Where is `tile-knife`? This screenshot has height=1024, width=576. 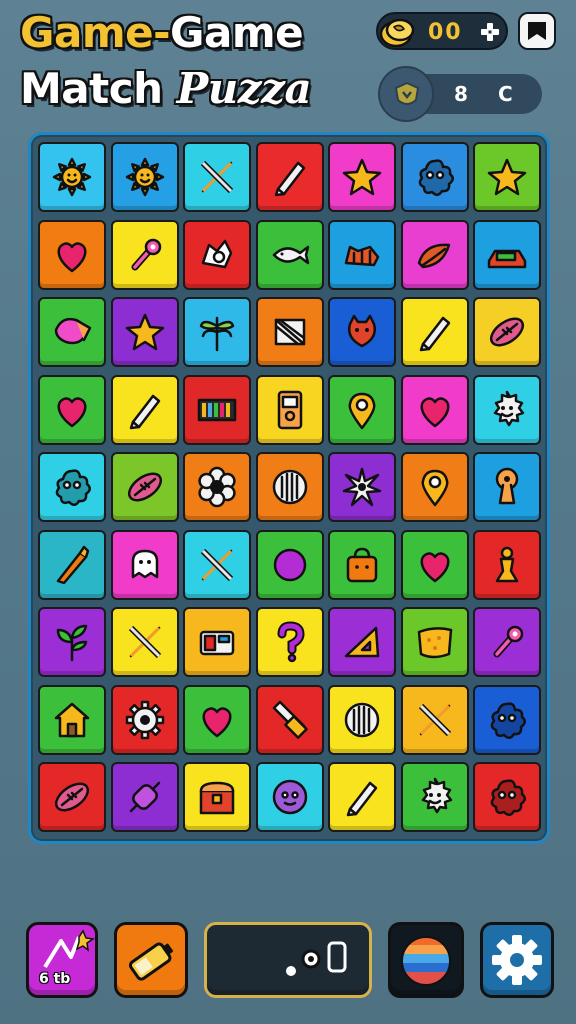
tile-knife is located at coordinates (289, 719).